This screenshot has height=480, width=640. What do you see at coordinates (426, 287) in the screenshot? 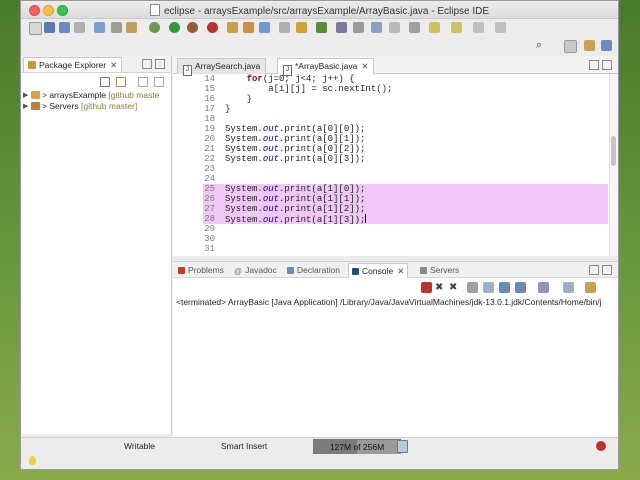
I see `terminate-icon` at bounding box center [426, 287].